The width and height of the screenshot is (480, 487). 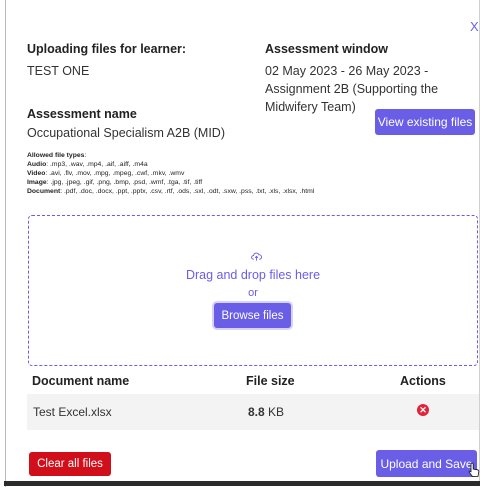 I want to click on assessment-name-value: Occupational Specialism A2B (MID), so click(x=126, y=133).